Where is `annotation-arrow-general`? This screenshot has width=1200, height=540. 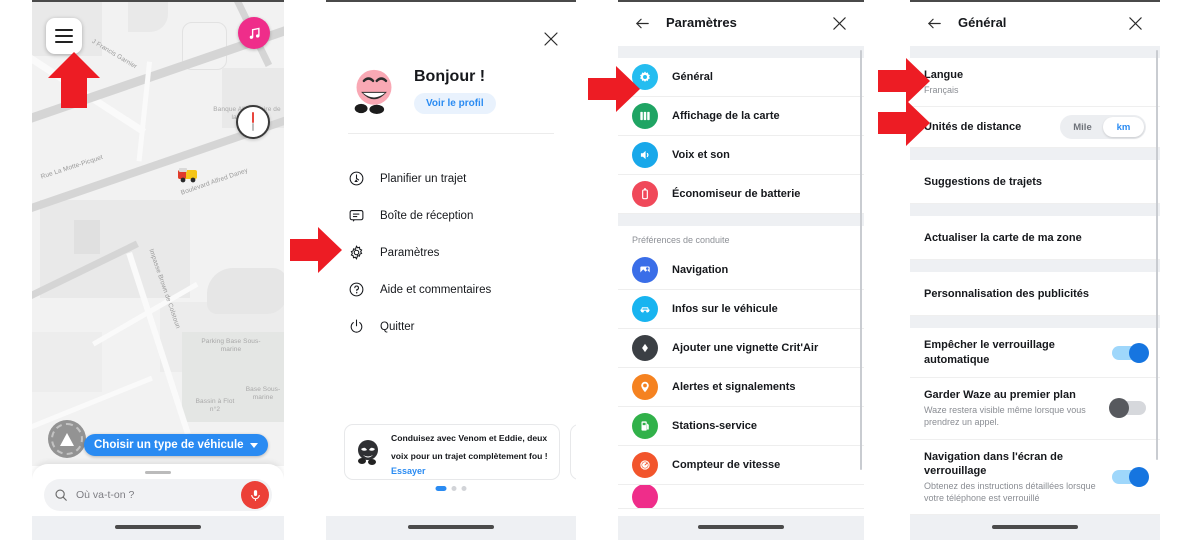 annotation-arrow-general is located at coordinates (614, 89).